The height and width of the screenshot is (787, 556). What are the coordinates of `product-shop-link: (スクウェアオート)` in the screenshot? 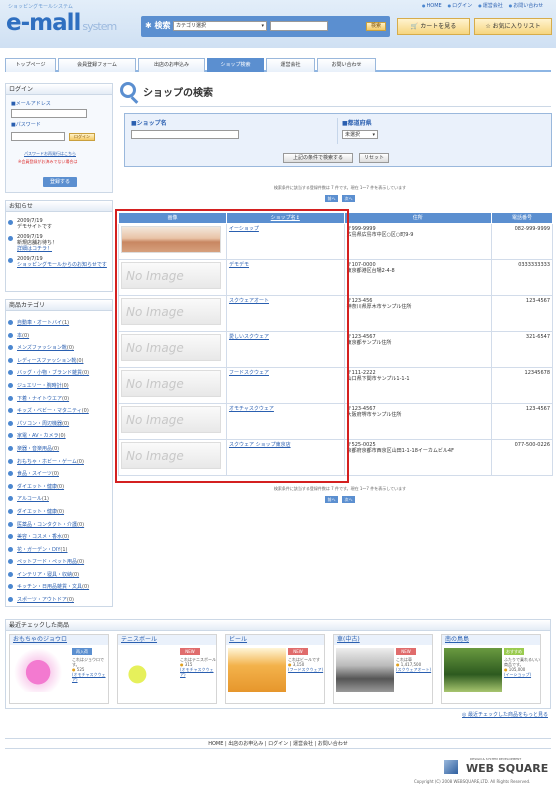 It's located at (414, 669).